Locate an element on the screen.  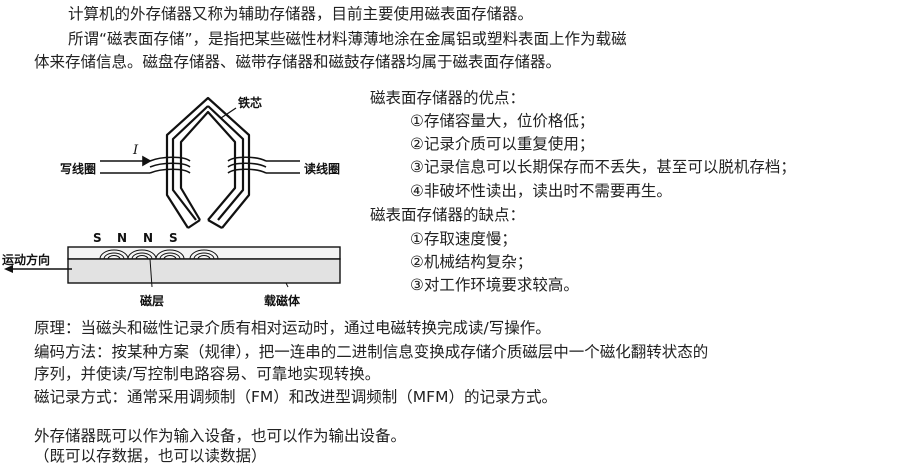
io-device-text: 外存储器既可以作为输入设备，也可以作为输出设备。 is located at coordinates (220, 436).